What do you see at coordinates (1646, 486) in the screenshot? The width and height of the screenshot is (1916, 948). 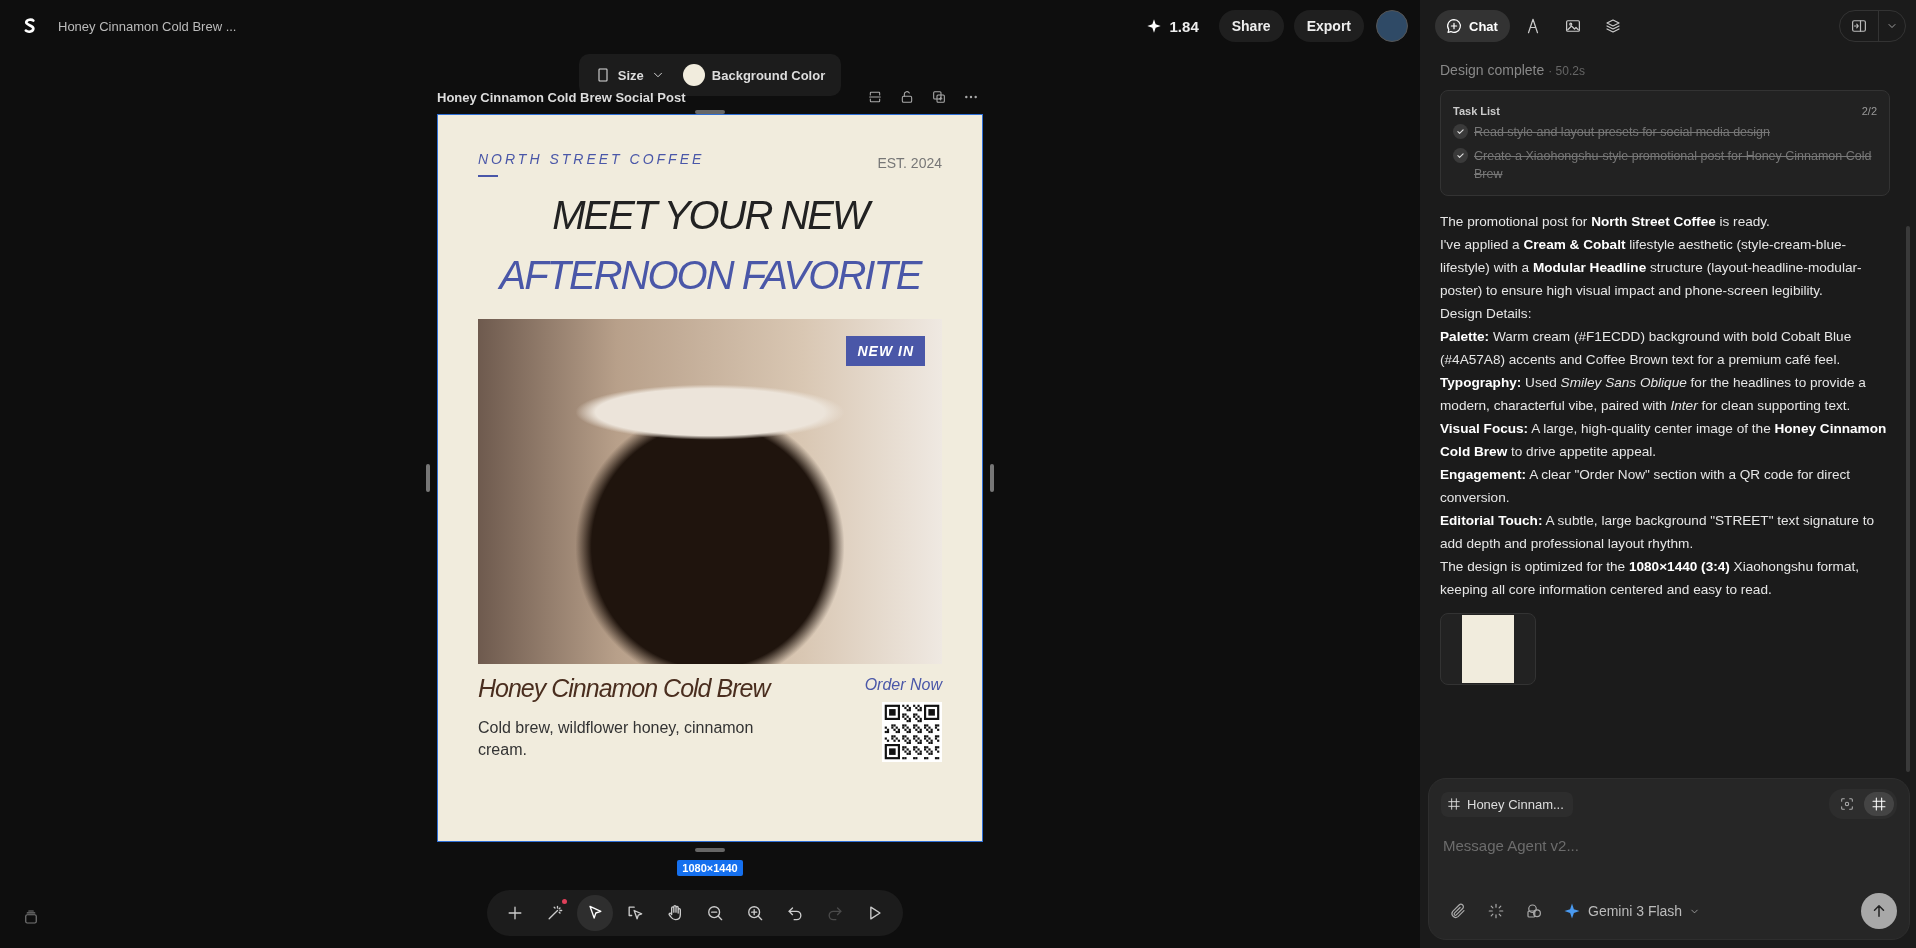 I see `chat-message-text: Engagement: A clear "Order Now" section with a QR code for direct conversion.` at bounding box center [1646, 486].